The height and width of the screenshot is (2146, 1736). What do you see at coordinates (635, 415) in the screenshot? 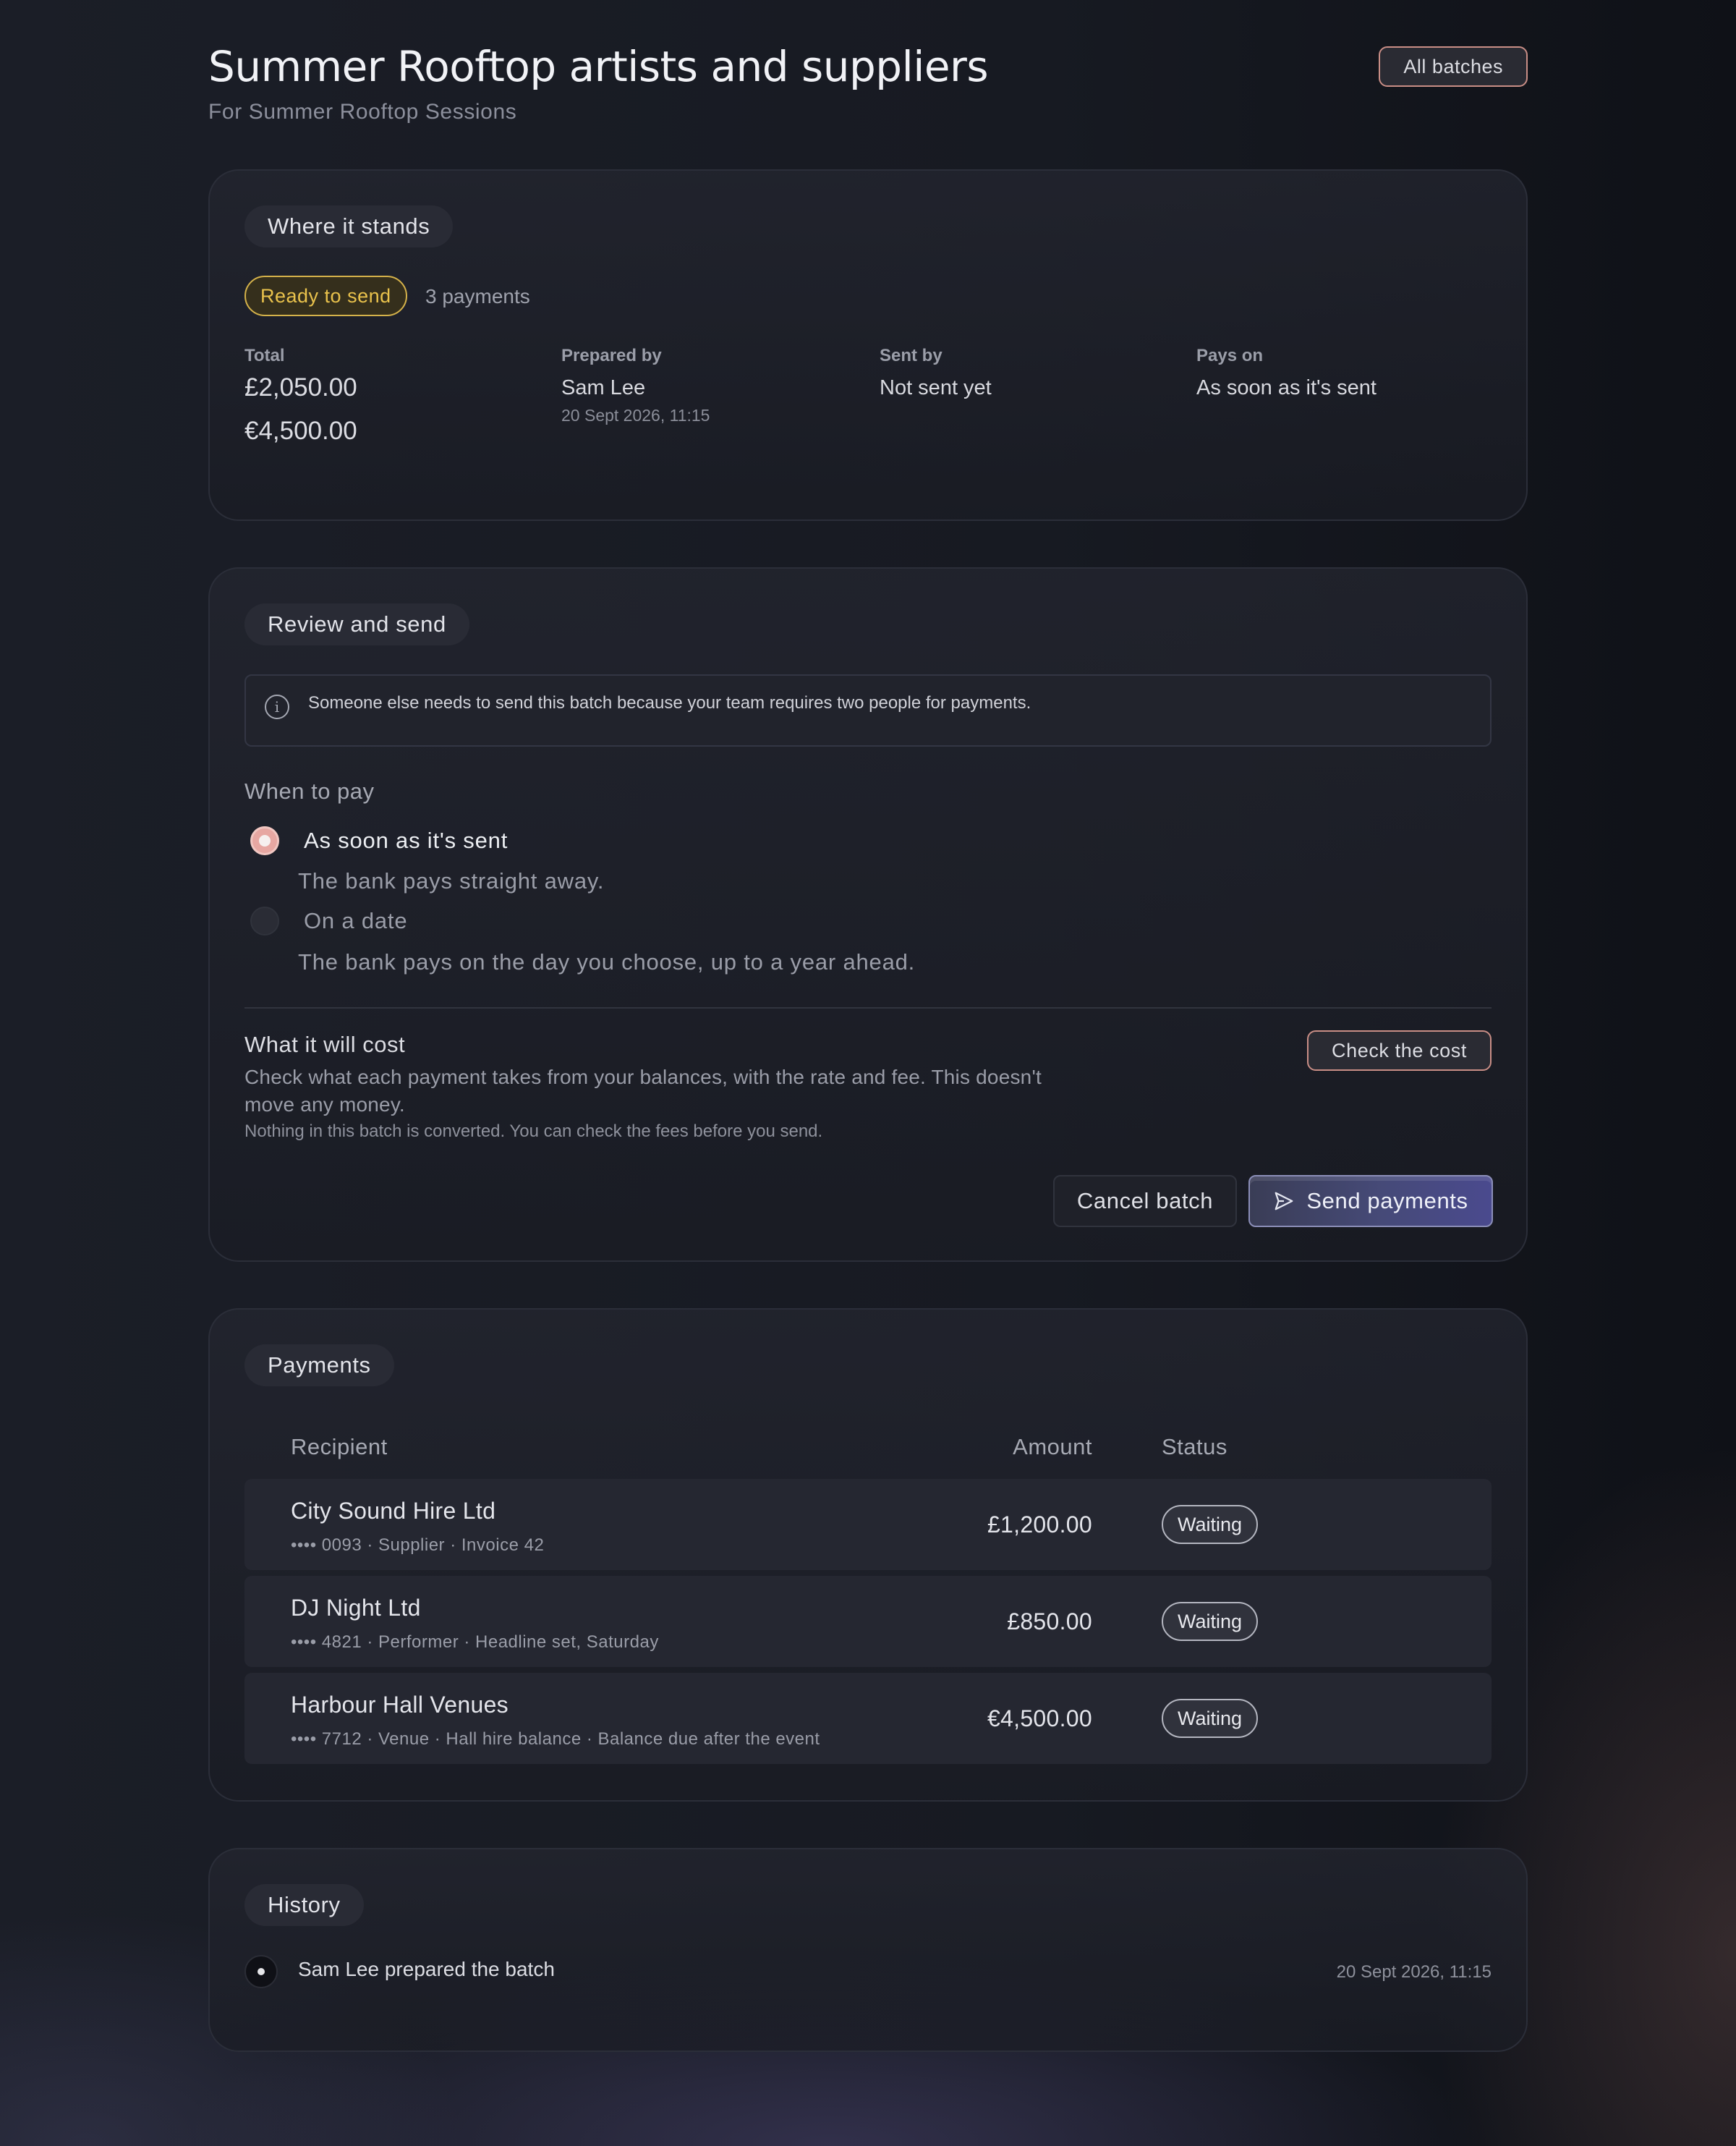
I see `prepared-at: 20 Sept 2026, 11:15` at bounding box center [635, 415].